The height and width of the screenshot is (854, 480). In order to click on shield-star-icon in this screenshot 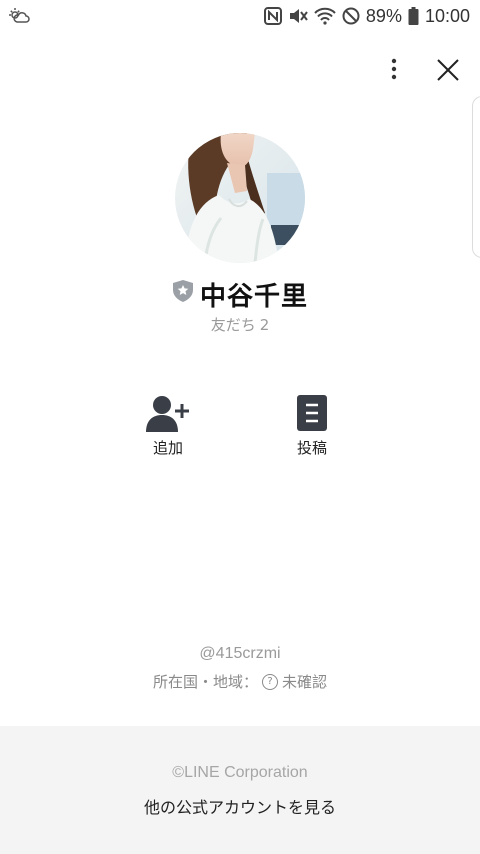, I will do `click(182, 290)`.